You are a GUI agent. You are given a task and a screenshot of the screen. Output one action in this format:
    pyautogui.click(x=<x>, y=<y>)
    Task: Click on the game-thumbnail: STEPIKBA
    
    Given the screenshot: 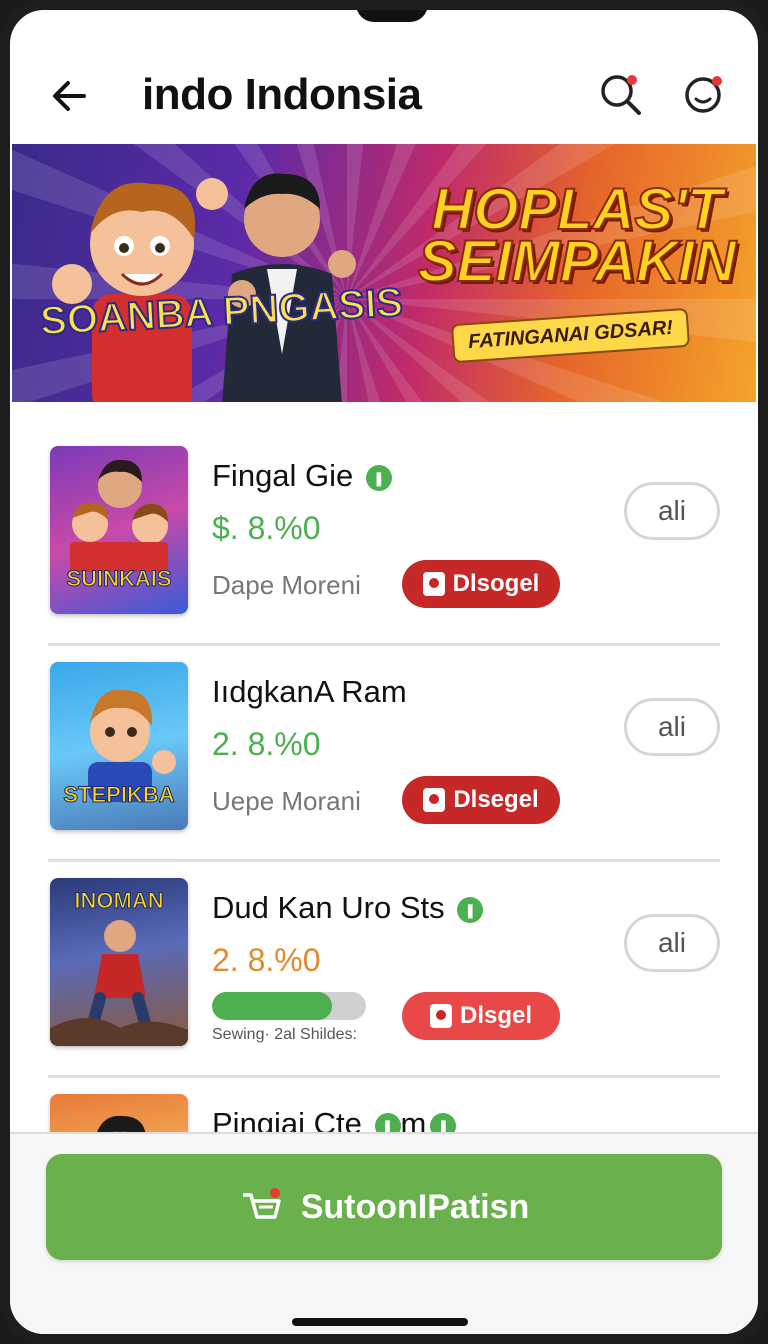 What is the action you would take?
    pyautogui.click(x=119, y=746)
    